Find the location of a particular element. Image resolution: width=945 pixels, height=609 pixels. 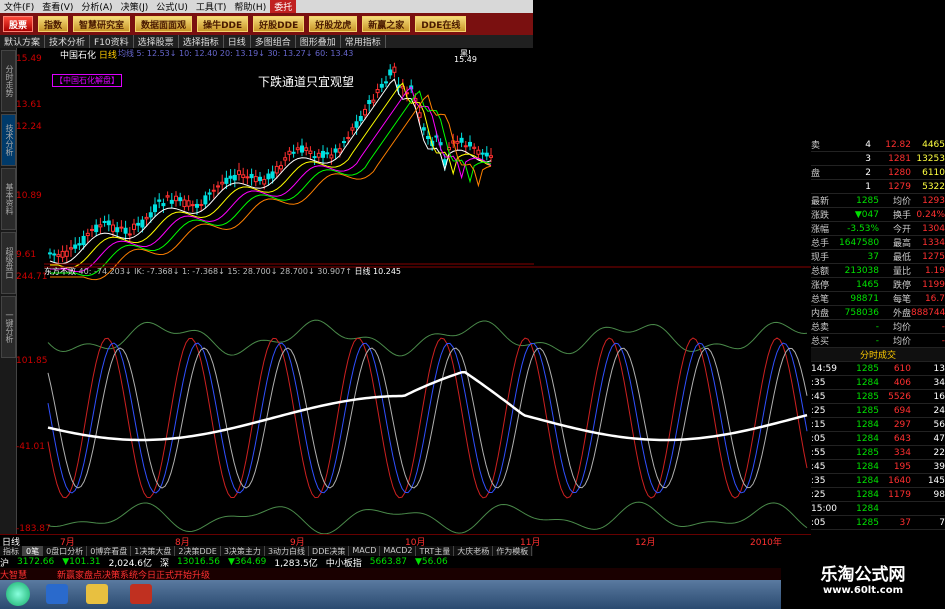

indicator-tab: 指标 is located at coordinates (11, 551).